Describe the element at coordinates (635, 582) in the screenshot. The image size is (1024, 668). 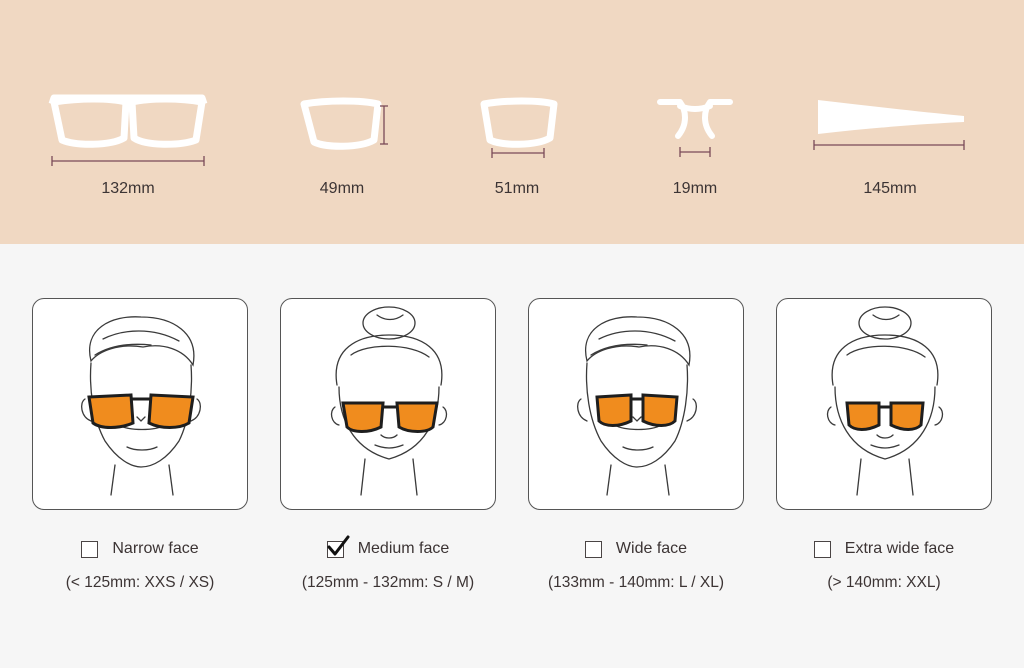
I see `wide-face-range: (133mm - 140mm: L / XL)` at that location.